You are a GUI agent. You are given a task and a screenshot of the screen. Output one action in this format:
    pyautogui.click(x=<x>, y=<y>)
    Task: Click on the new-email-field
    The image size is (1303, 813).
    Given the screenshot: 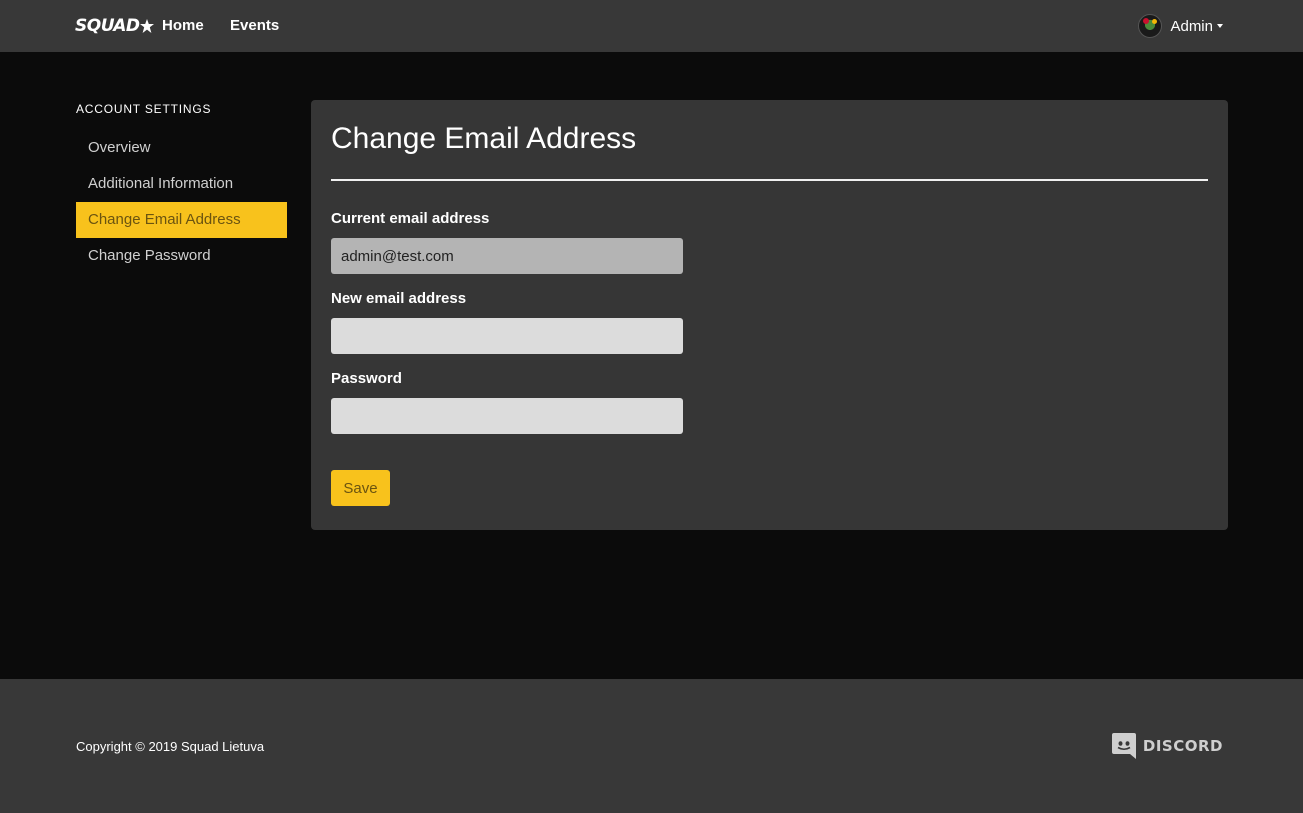 What is the action you would take?
    pyautogui.click(x=507, y=336)
    